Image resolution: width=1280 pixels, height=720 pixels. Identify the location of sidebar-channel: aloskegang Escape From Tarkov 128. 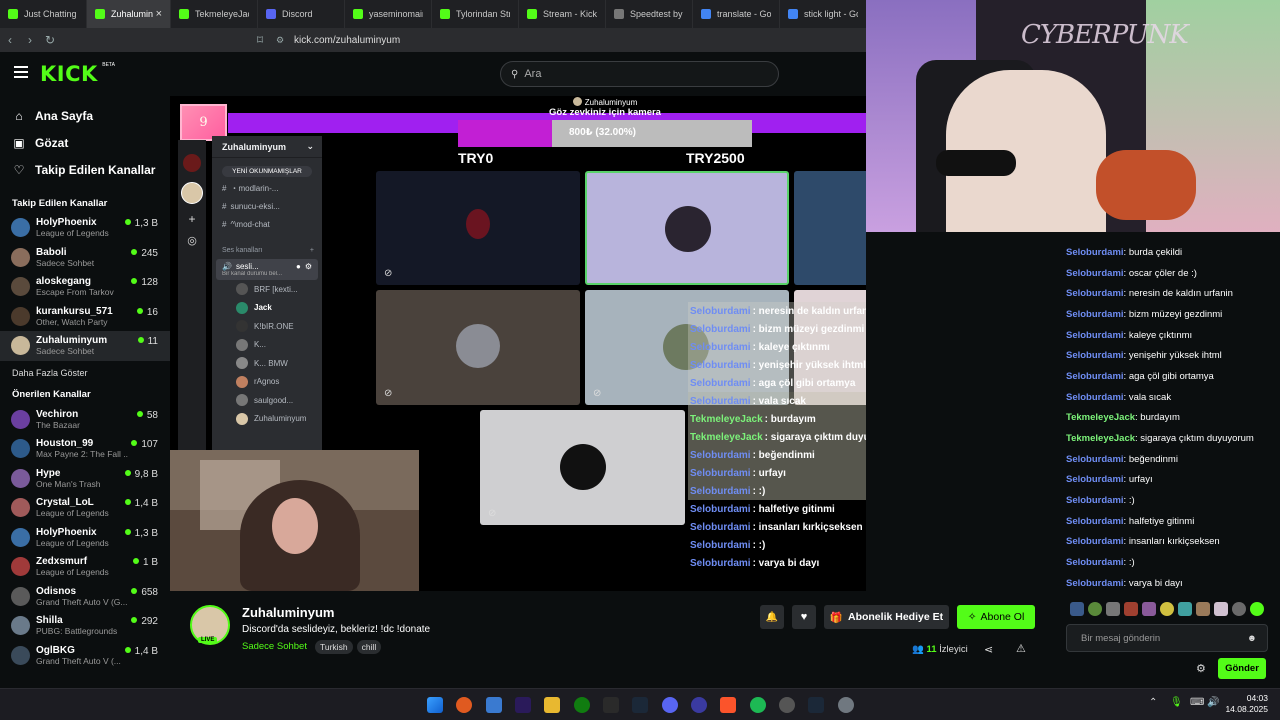
(85, 287).